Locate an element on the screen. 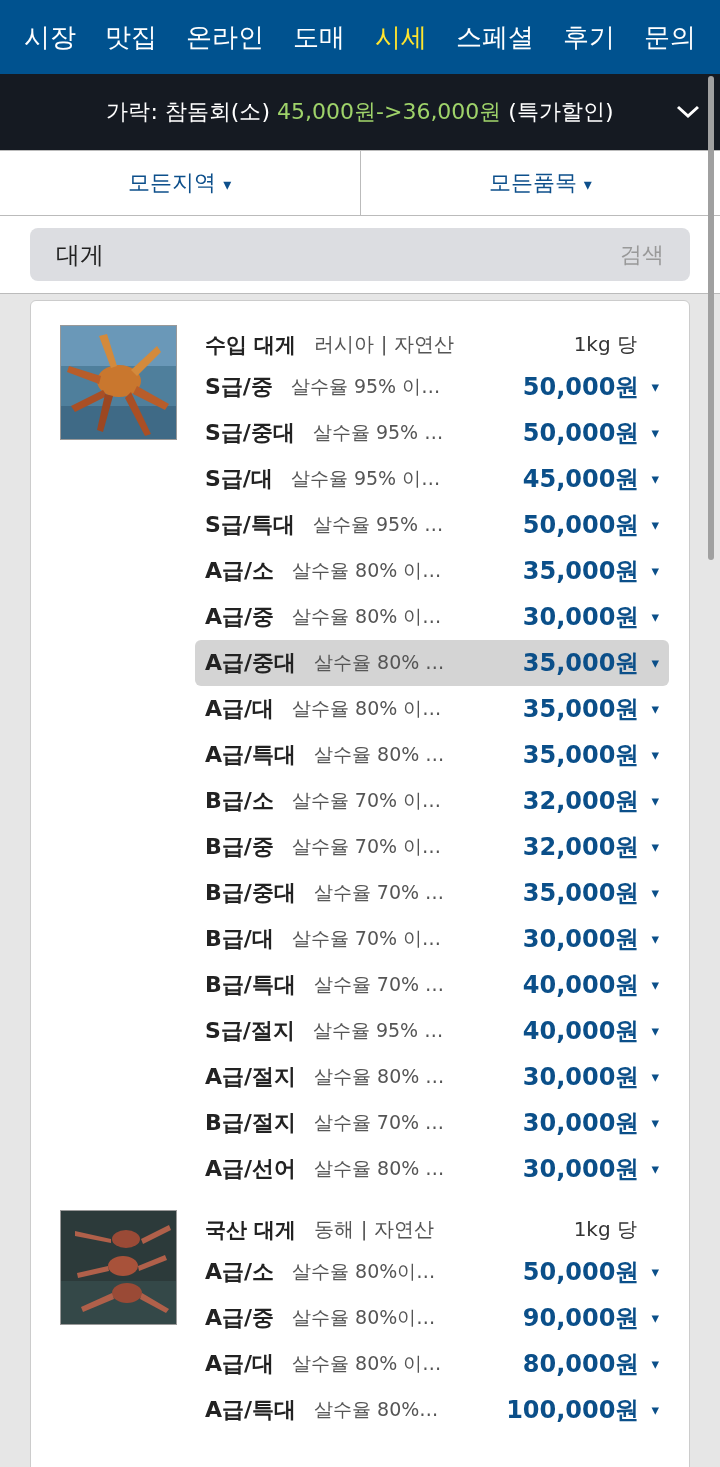 The width and height of the screenshot is (720, 1467). grade-label: A급/특대 is located at coordinates (251, 1410).